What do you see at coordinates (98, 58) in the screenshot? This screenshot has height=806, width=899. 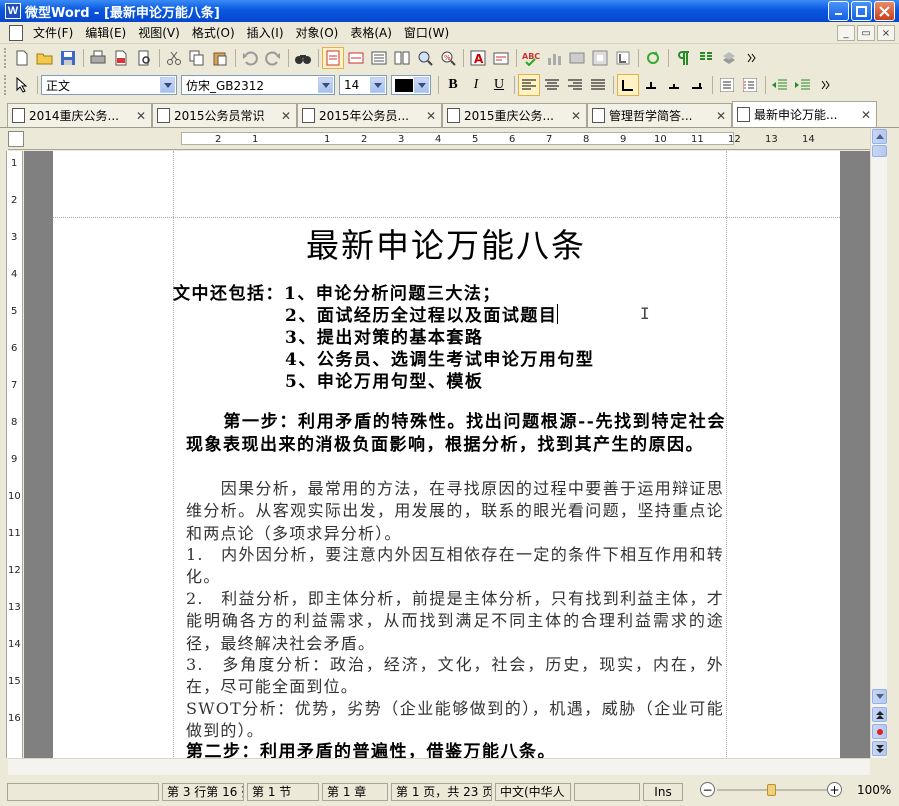 I see `print-icon` at bounding box center [98, 58].